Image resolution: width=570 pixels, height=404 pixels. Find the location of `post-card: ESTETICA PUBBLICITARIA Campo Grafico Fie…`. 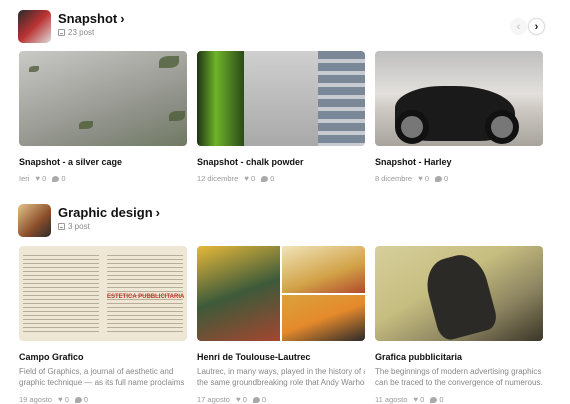

post-card: ESTETICA PUBBLICITARIA Campo Grafico Fie… is located at coordinates (103, 325).